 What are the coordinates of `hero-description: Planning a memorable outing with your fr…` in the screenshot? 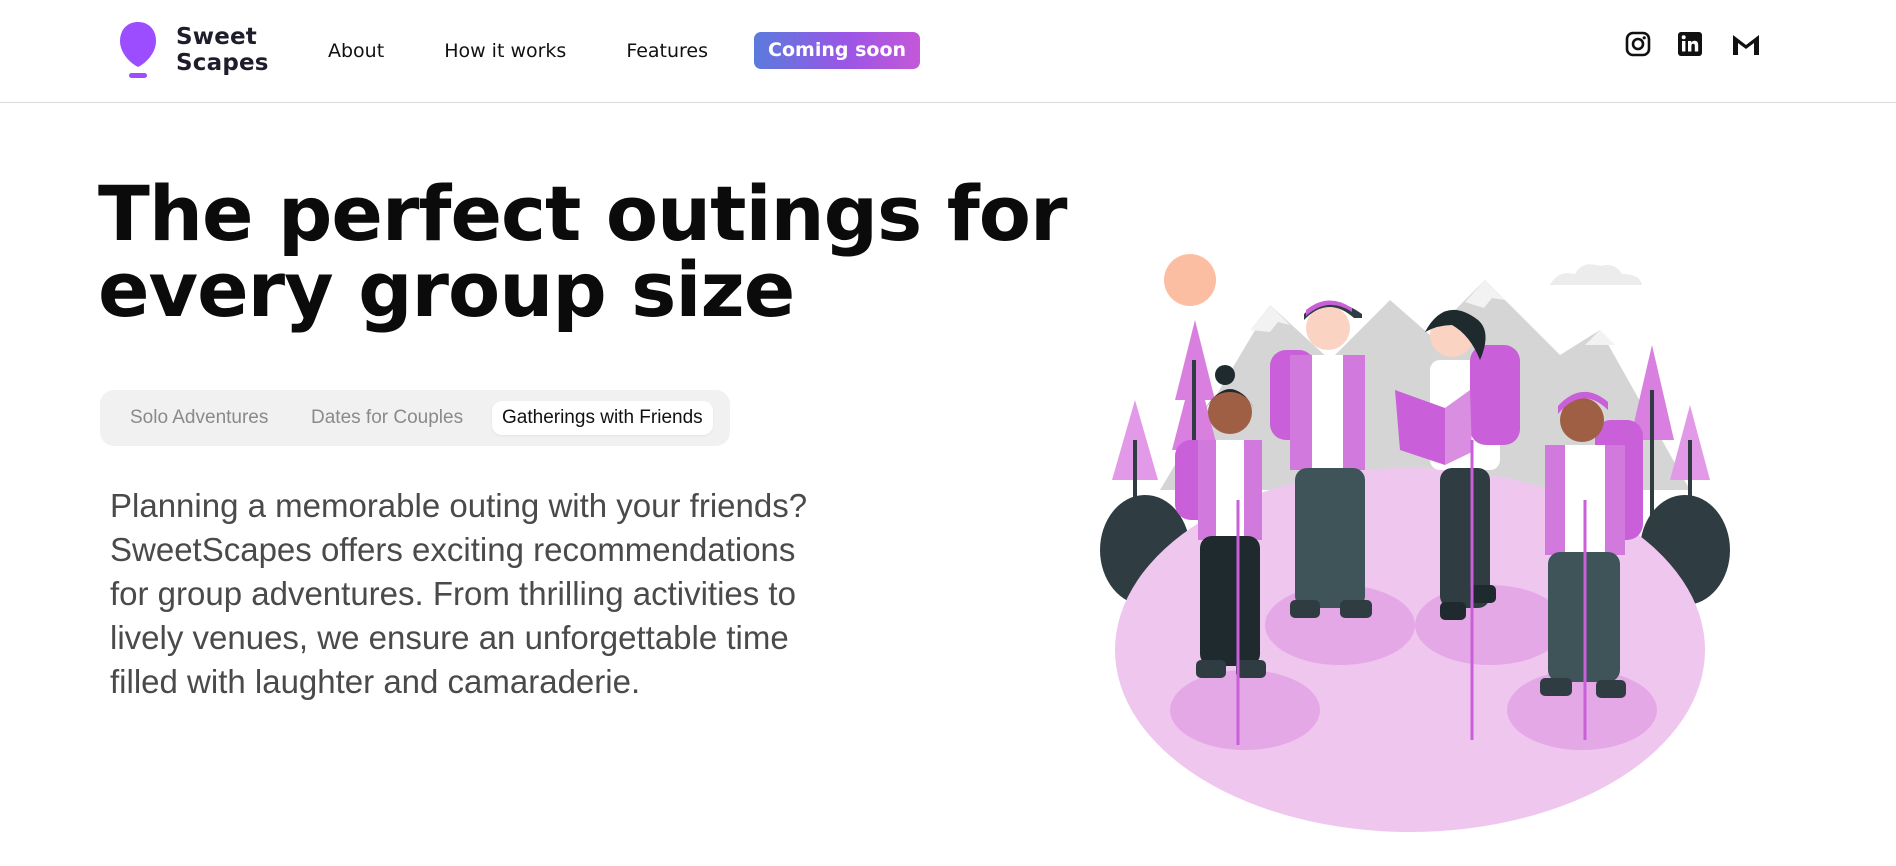 It's located at (459, 593).